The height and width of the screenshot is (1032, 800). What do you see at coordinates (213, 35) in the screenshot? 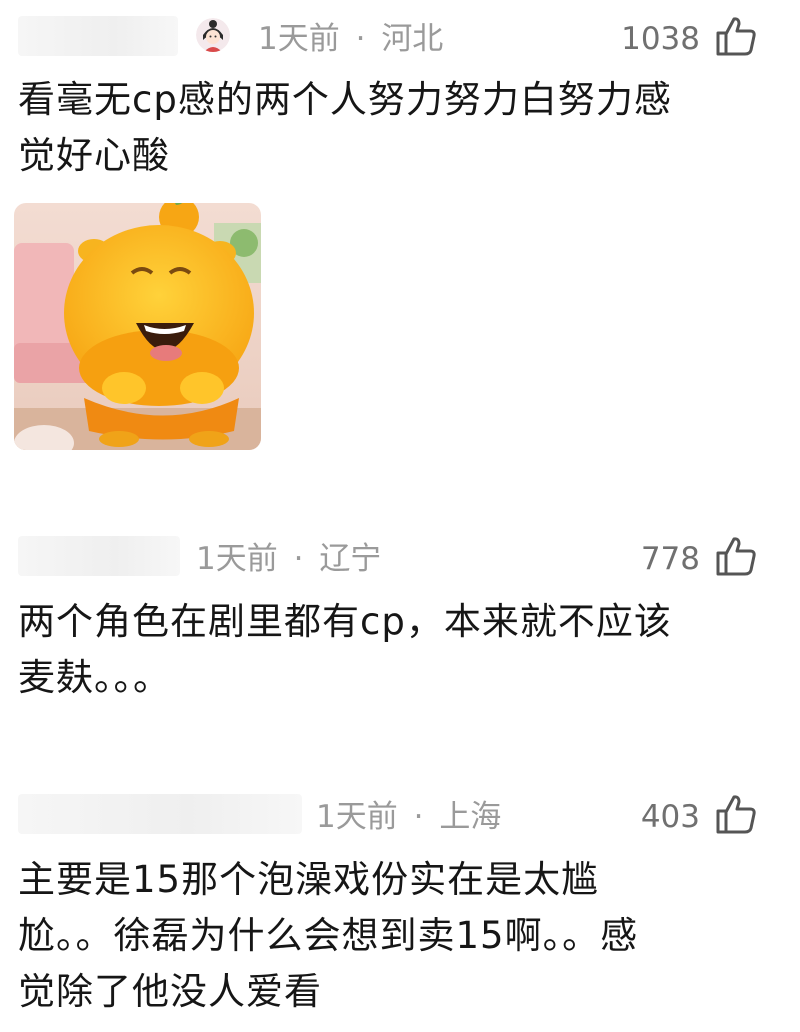
I see `girl-avatar-icon` at bounding box center [213, 35].